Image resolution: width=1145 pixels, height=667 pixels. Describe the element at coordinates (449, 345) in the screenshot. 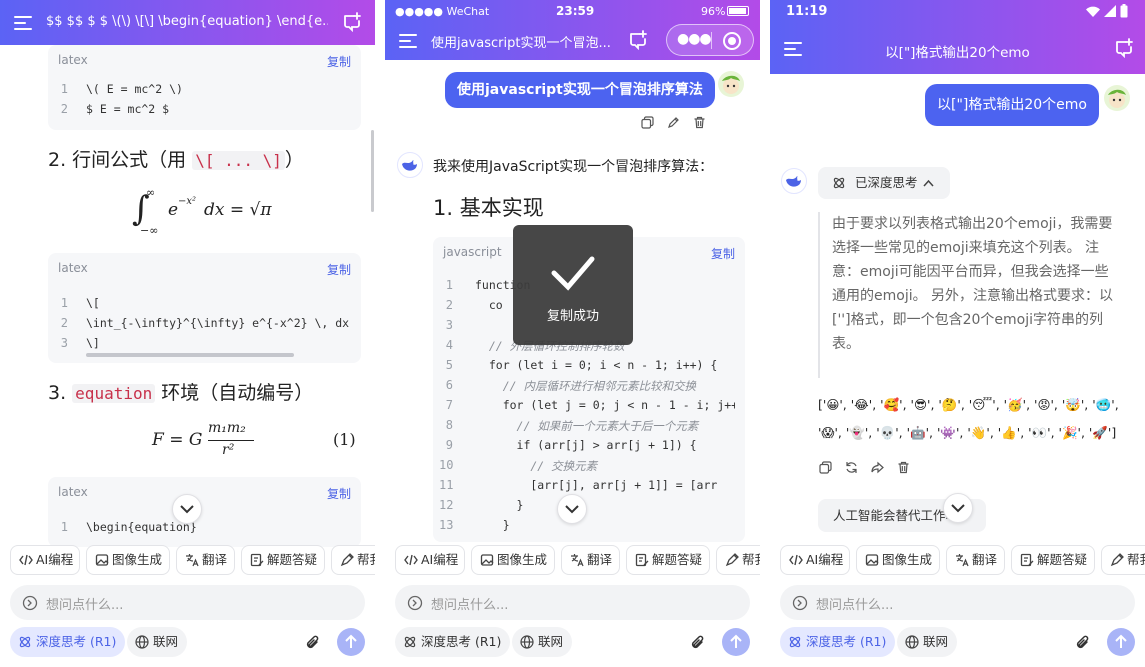

I see `line-number: 4` at that location.